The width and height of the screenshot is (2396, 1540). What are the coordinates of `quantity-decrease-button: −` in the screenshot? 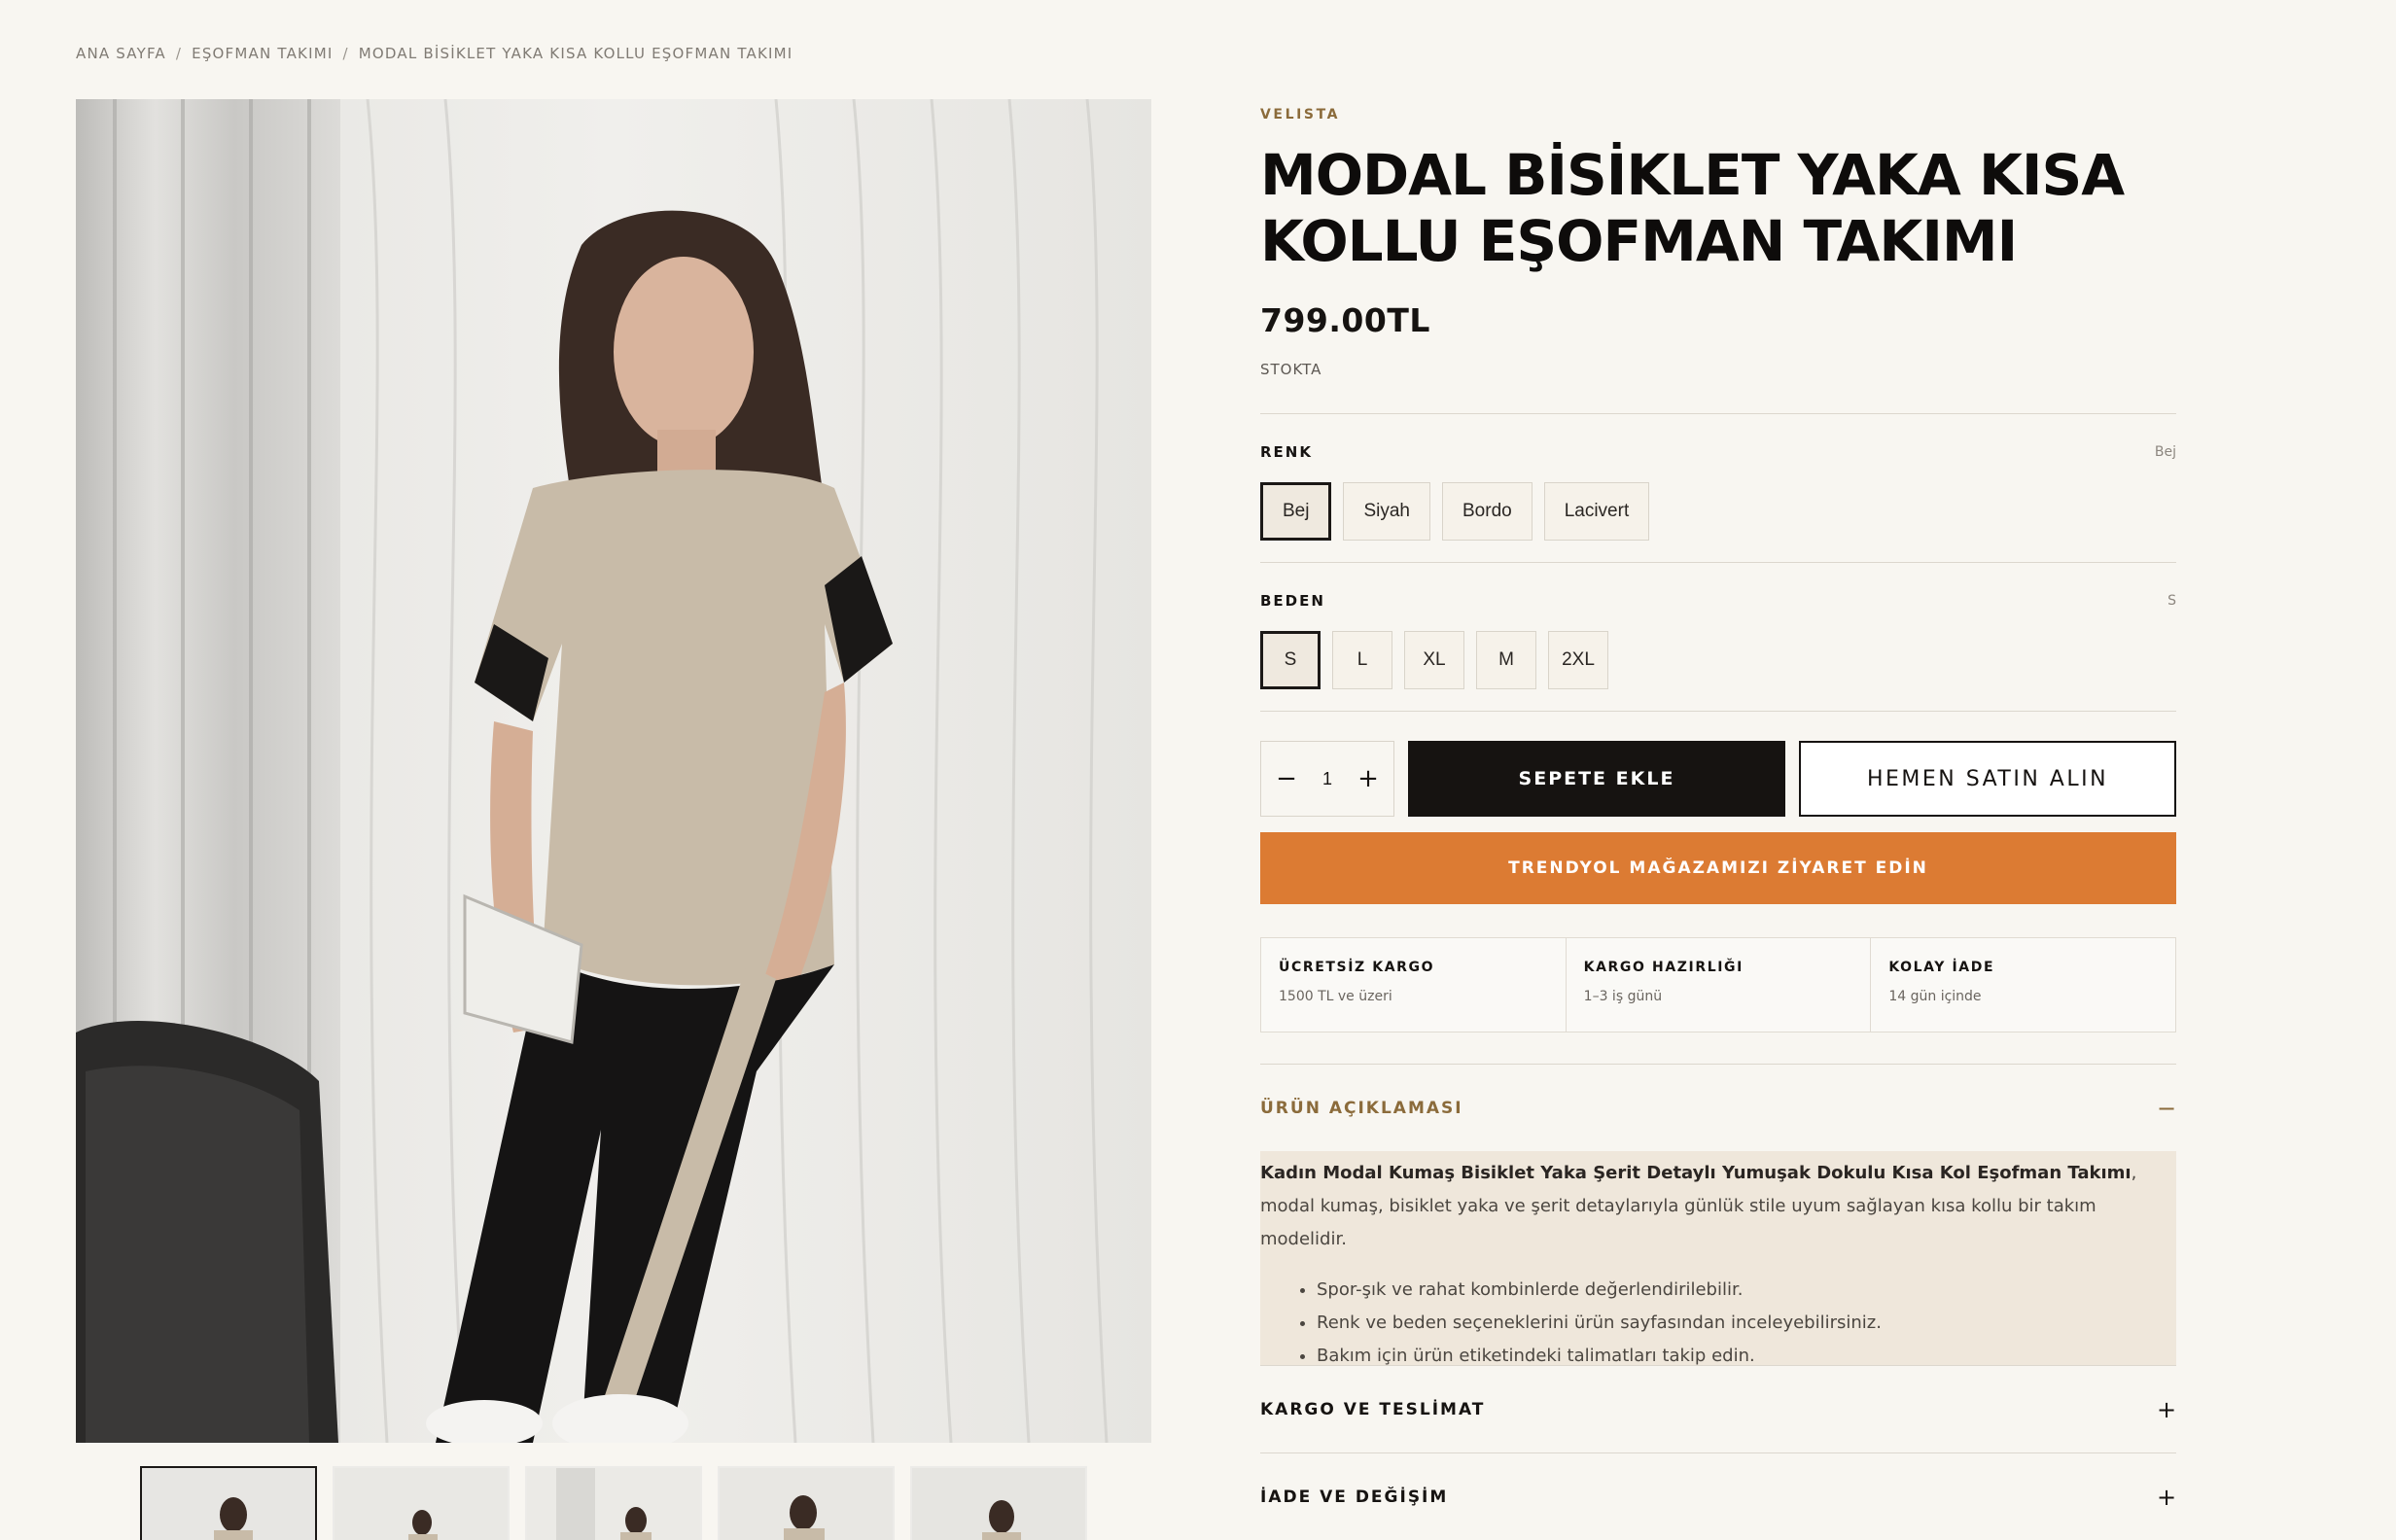 It's located at (1286, 778).